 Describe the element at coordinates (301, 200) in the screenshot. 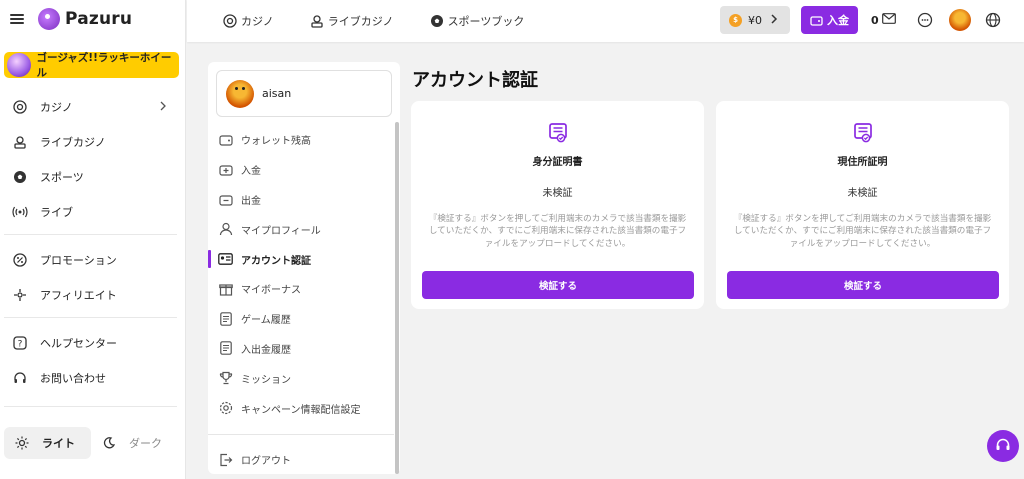

I see `menu-item-withdraw: 出金` at that location.